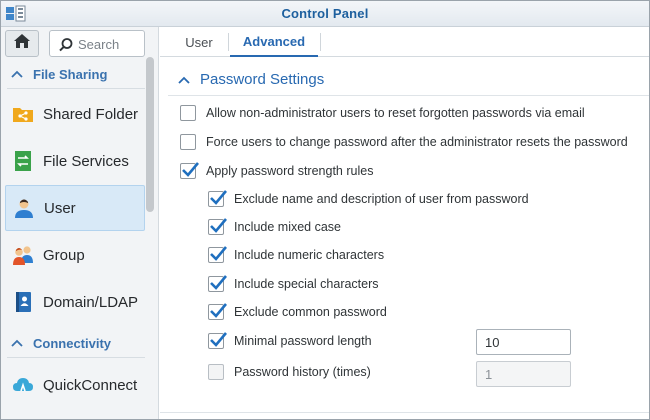  Describe the element at coordinates (404, 42) in the screenshot. I see `tab-bar: User Advanced` at that location.